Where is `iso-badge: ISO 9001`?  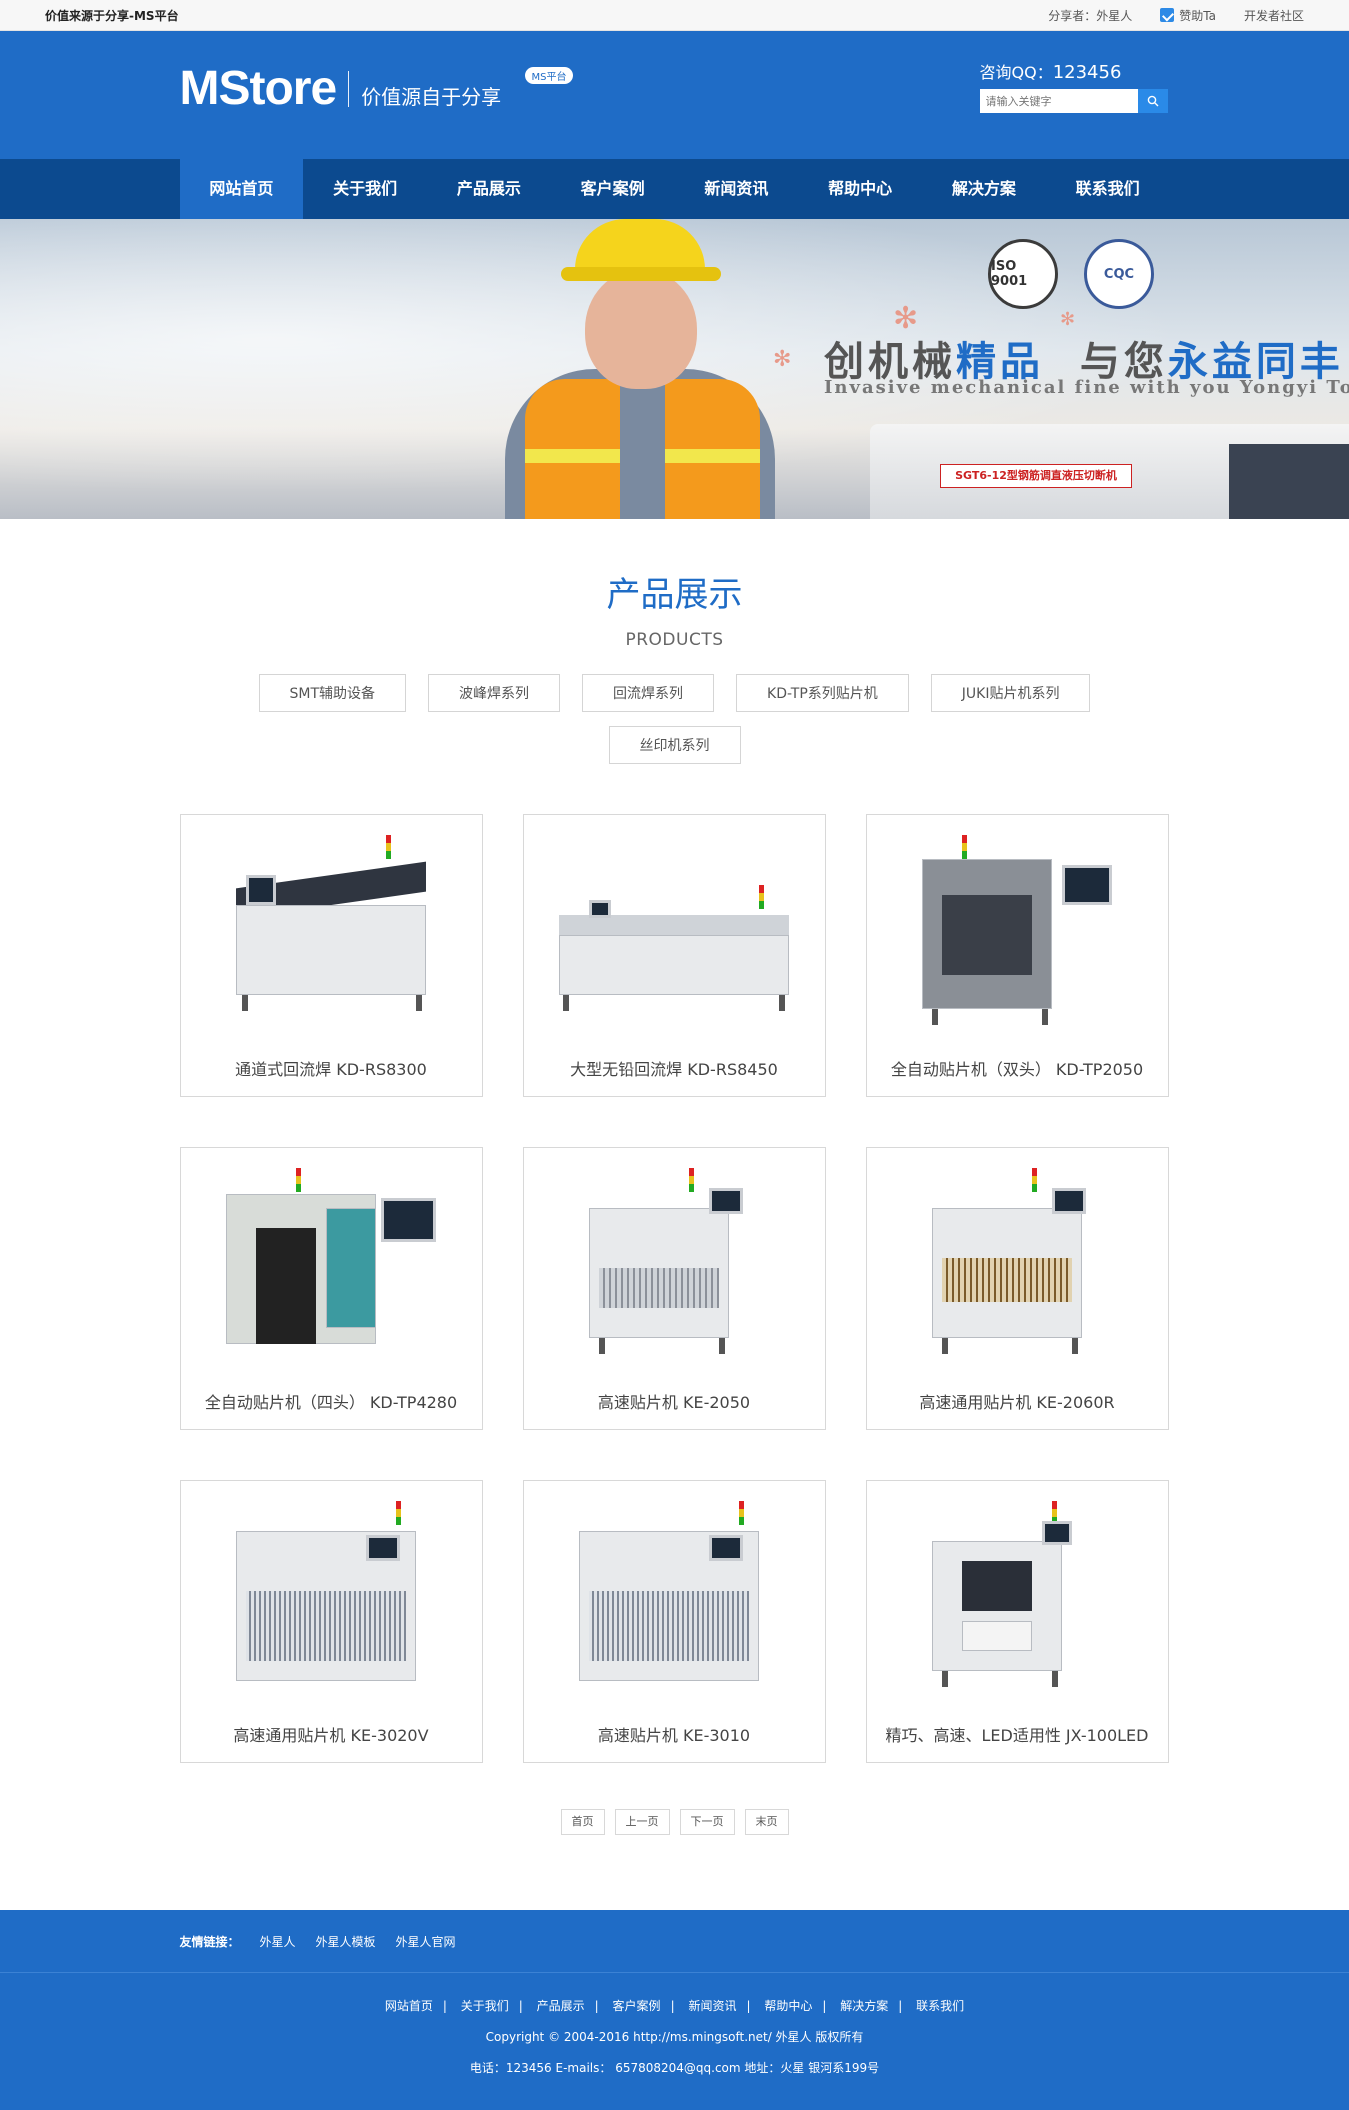 iso-badge: ISO 9001 is located at coordinates (1023, 274).